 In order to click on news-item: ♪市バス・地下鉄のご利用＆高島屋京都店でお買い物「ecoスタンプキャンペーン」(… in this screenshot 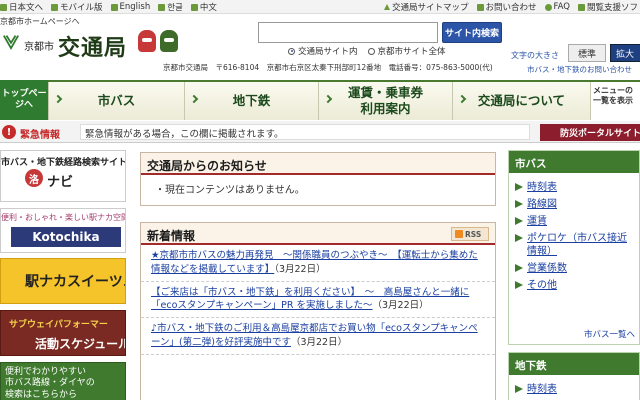, I will do `click(318, 336)`.